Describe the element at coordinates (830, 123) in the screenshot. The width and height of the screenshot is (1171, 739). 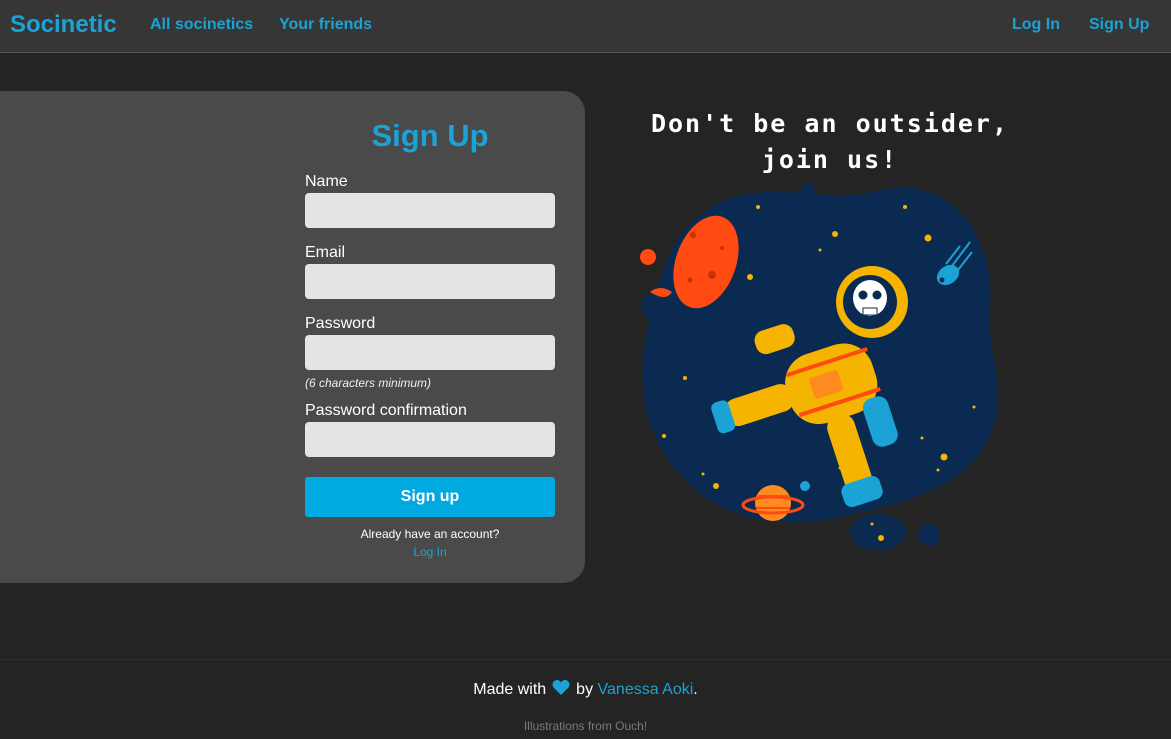
I see `tagline-line-1: Don't be an outsider,` at that location.